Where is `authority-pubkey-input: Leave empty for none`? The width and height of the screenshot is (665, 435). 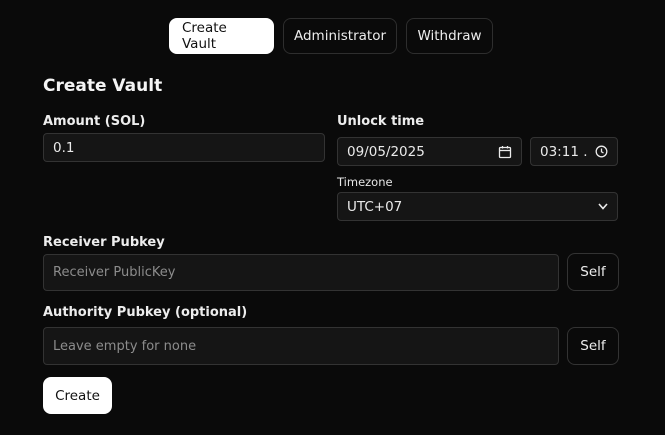 authority-pubkey-input: Leave empty for none is located at coordinates (301, 346).